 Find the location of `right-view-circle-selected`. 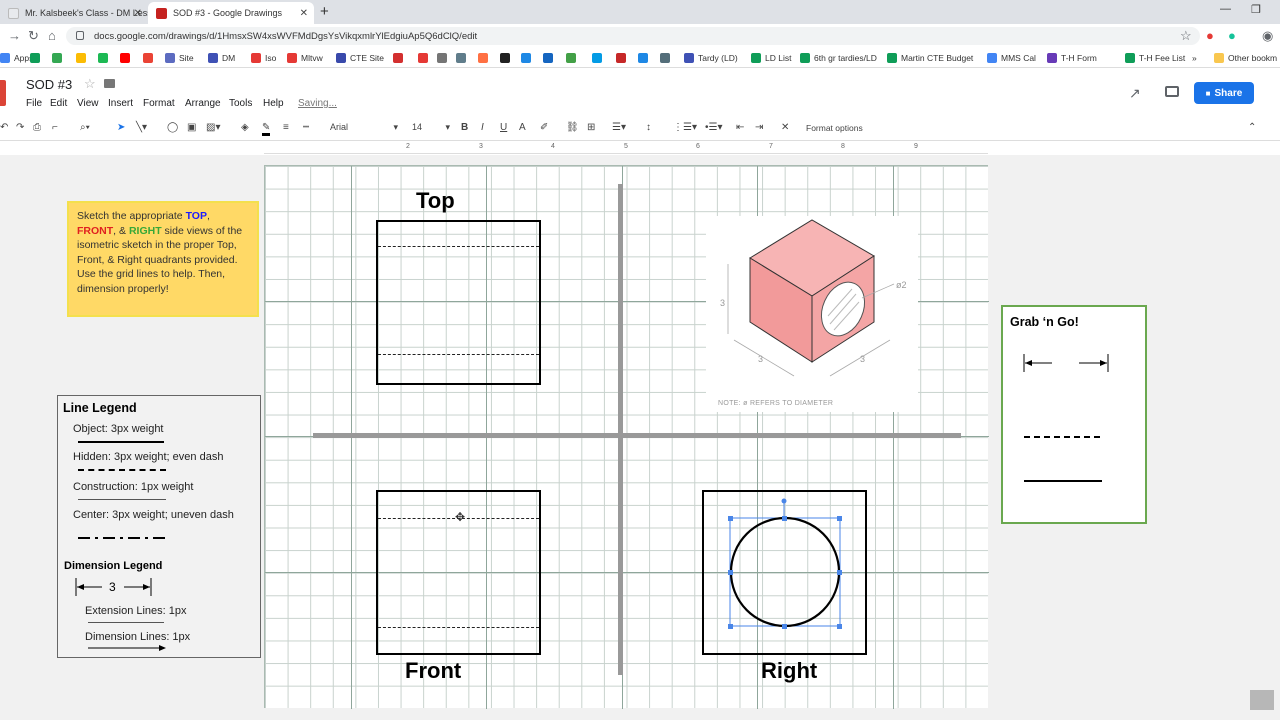

right-view-circle-selected is located at coordinates (785, 564).